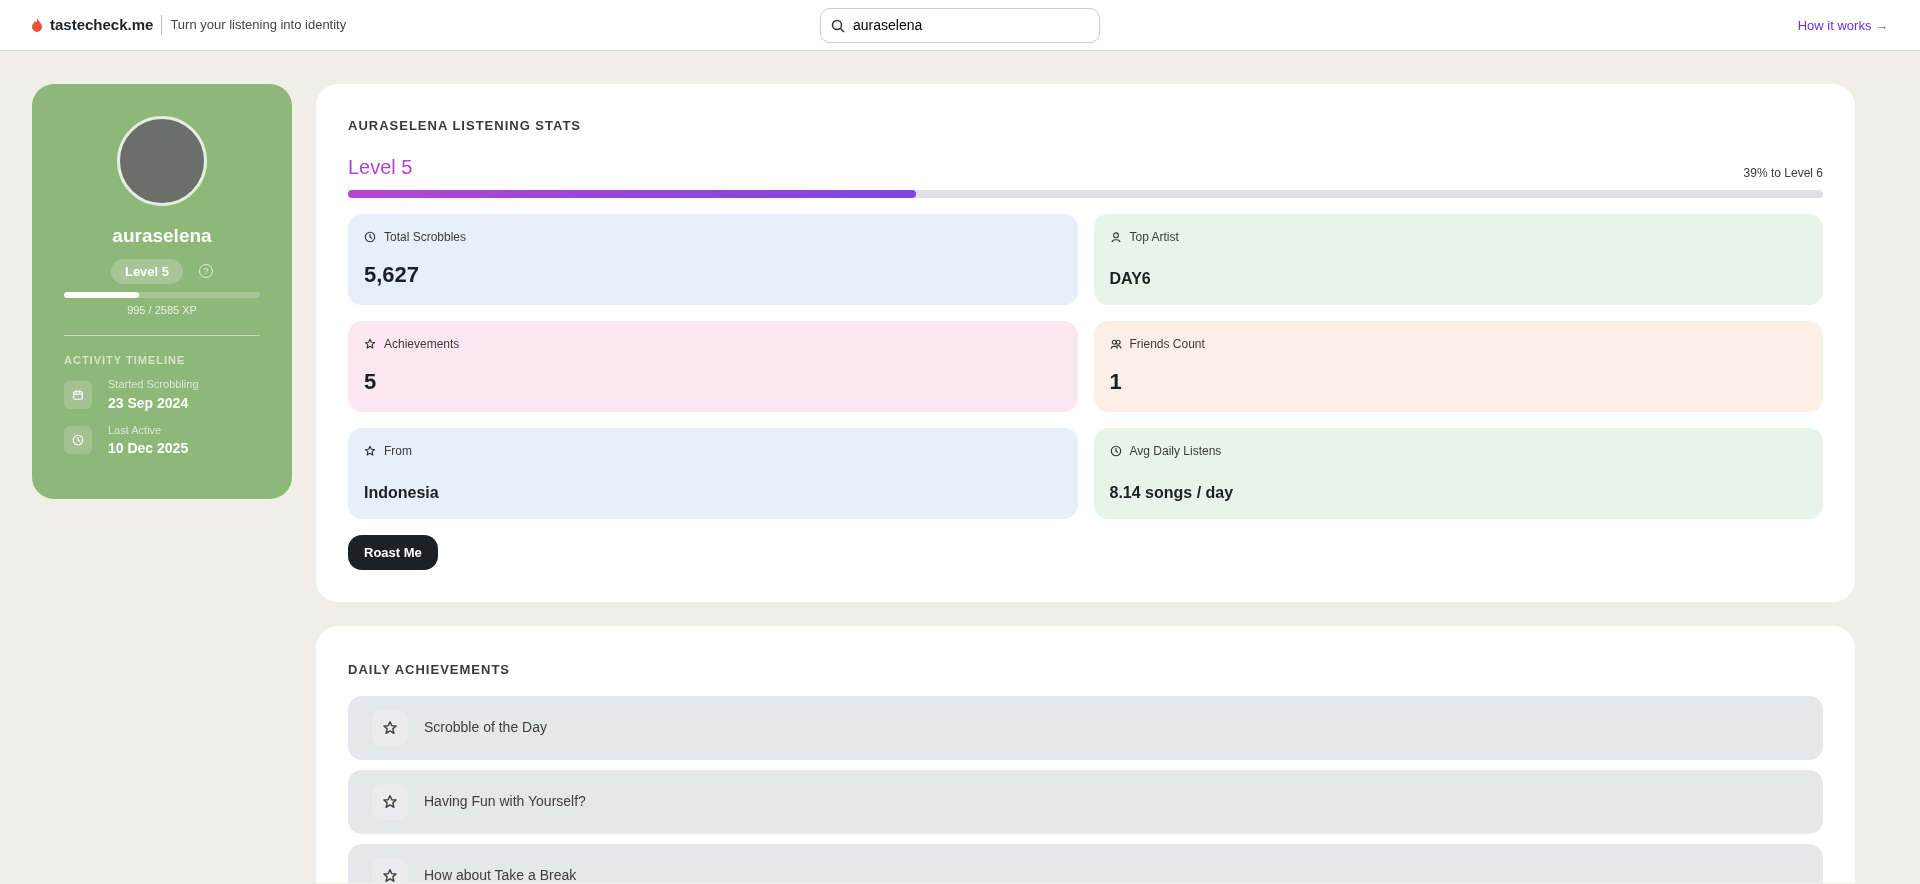  I want to click on stat-value: DAY6, so click(1130, 278).